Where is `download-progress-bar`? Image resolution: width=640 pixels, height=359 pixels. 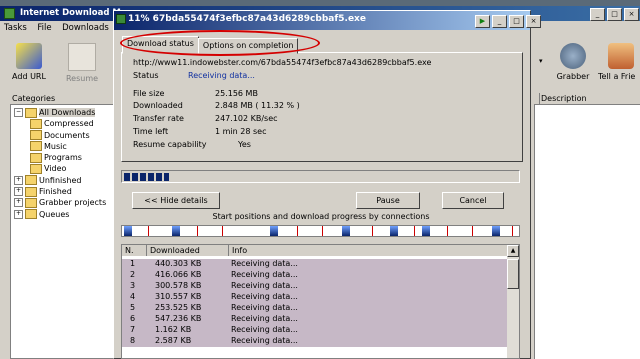 download-progress-bar is located at coordinates (320, 176).